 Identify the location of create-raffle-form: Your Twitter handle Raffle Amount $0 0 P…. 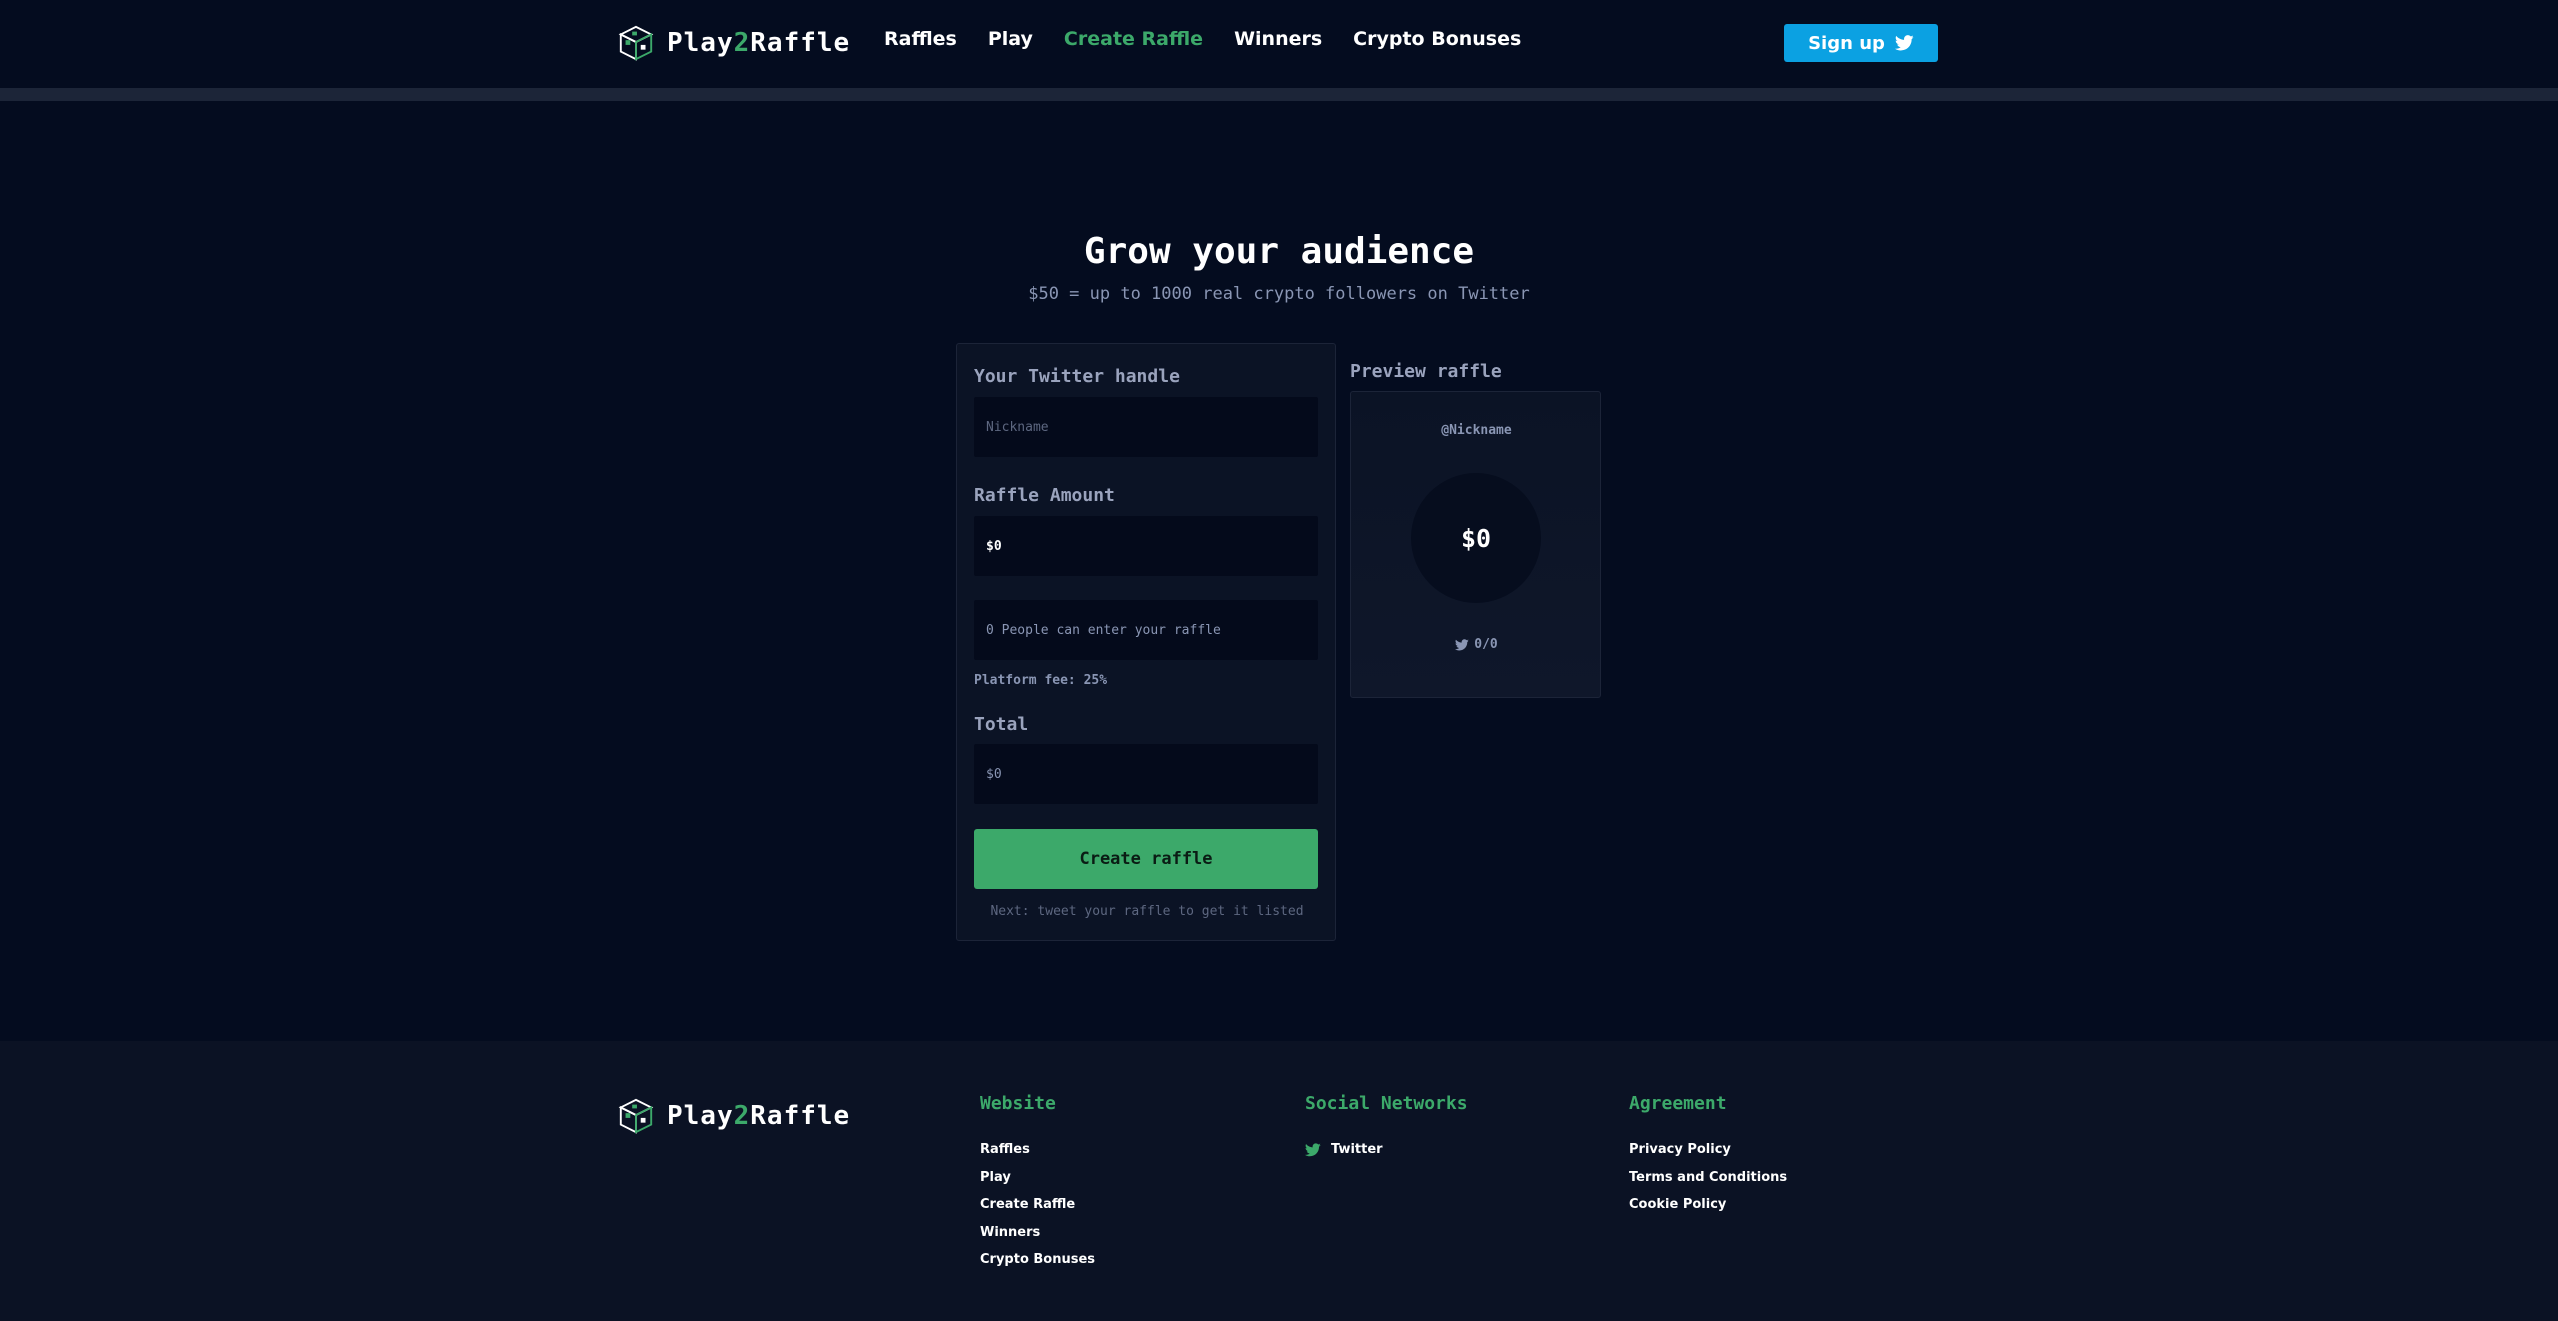
(1146, 642).